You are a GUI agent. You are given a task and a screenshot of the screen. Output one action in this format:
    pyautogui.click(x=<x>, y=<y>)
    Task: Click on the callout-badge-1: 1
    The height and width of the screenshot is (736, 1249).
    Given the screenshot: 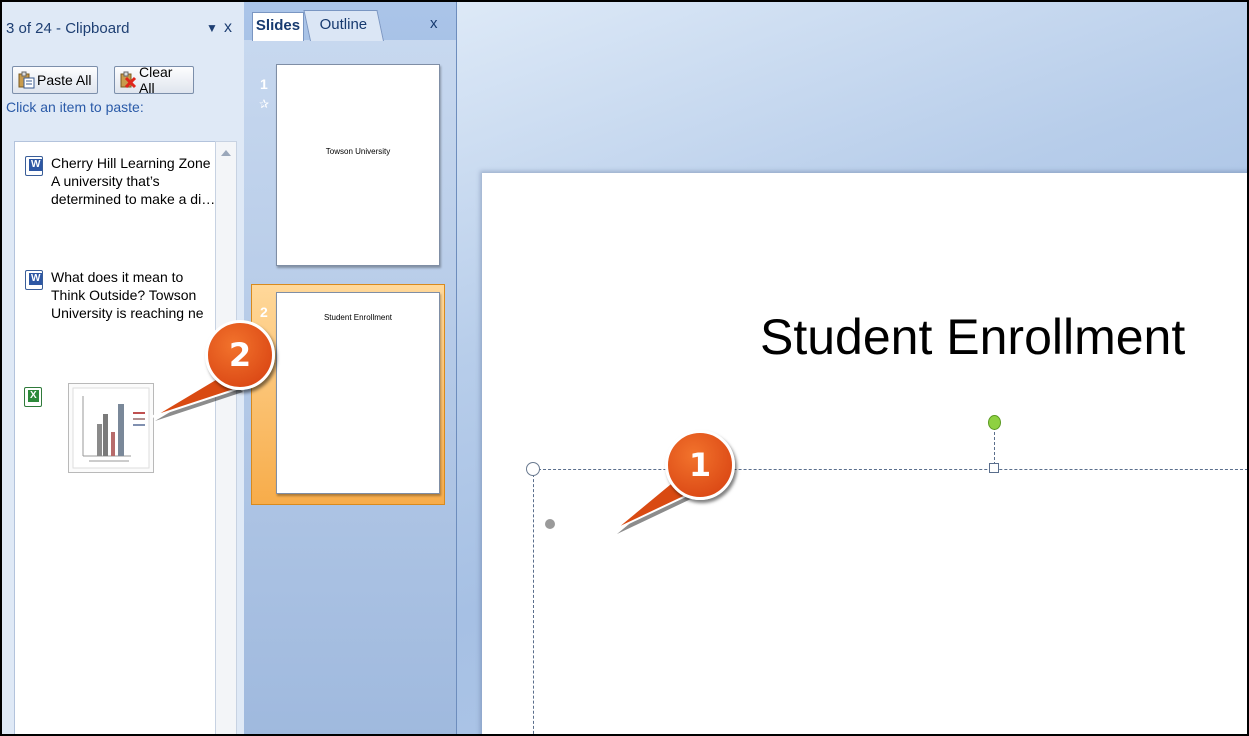 What is the action you would take?
    pyautogui.click(x=700, y=465)
    